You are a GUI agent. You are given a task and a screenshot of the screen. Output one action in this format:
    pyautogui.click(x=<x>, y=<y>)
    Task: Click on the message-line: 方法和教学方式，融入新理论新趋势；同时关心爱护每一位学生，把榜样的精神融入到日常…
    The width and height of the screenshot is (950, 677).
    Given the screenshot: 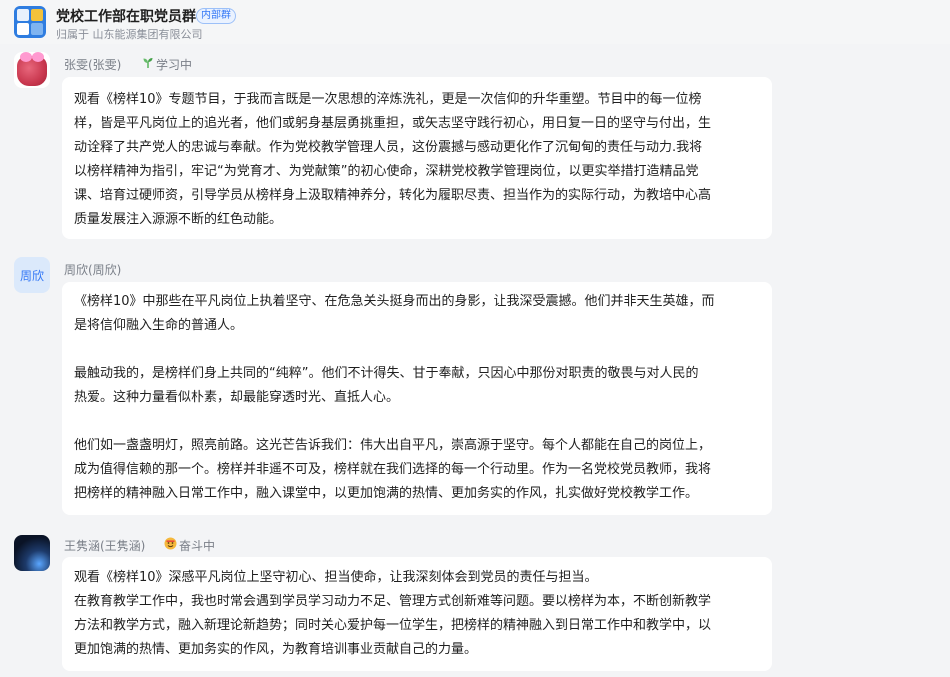 What is the action you would take?
    pyautogui.click(x=393, y=625)
    